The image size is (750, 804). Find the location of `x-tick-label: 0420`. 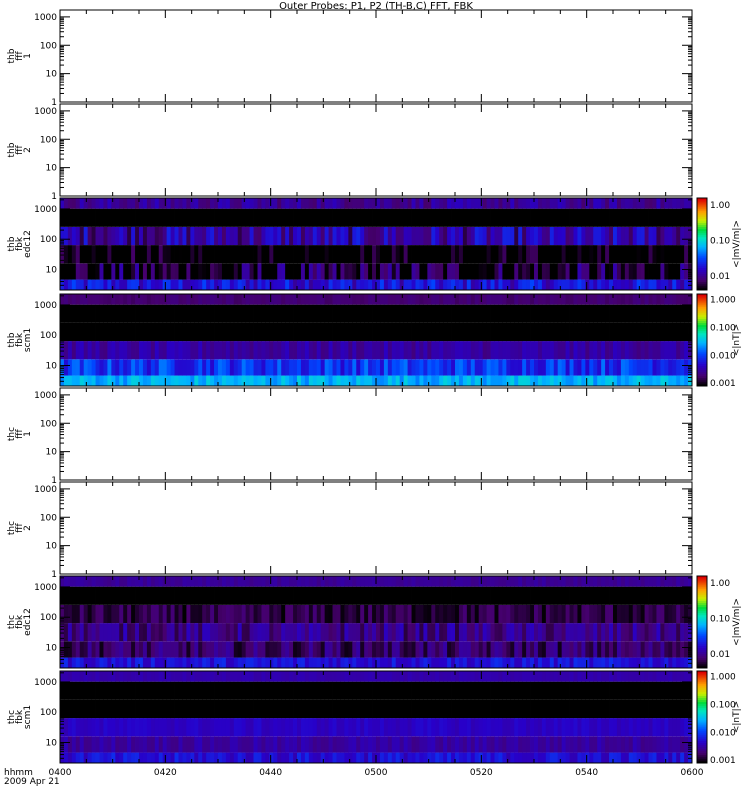

x-tick-label: 0420 is located at coordinates (165, 773).